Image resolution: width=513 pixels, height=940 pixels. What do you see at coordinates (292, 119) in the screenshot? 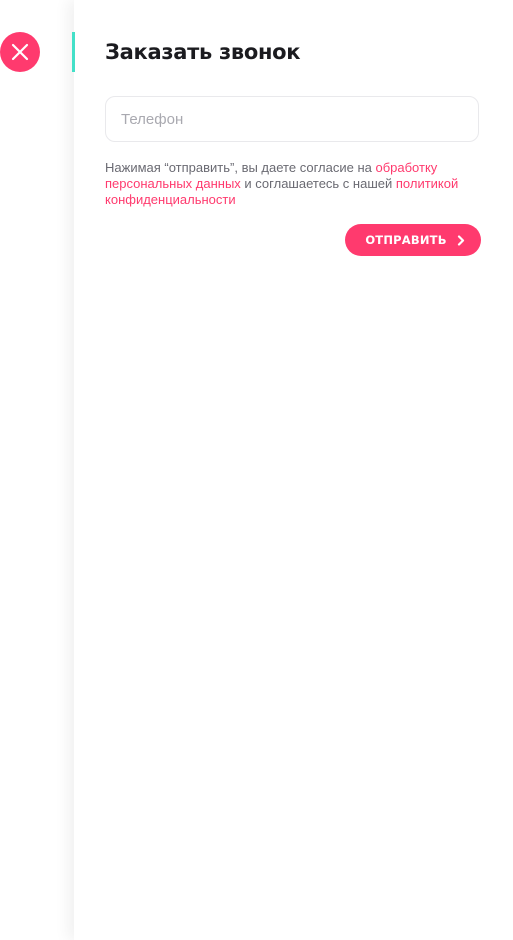
I see `phone-input` at bounding box center [292, 119].